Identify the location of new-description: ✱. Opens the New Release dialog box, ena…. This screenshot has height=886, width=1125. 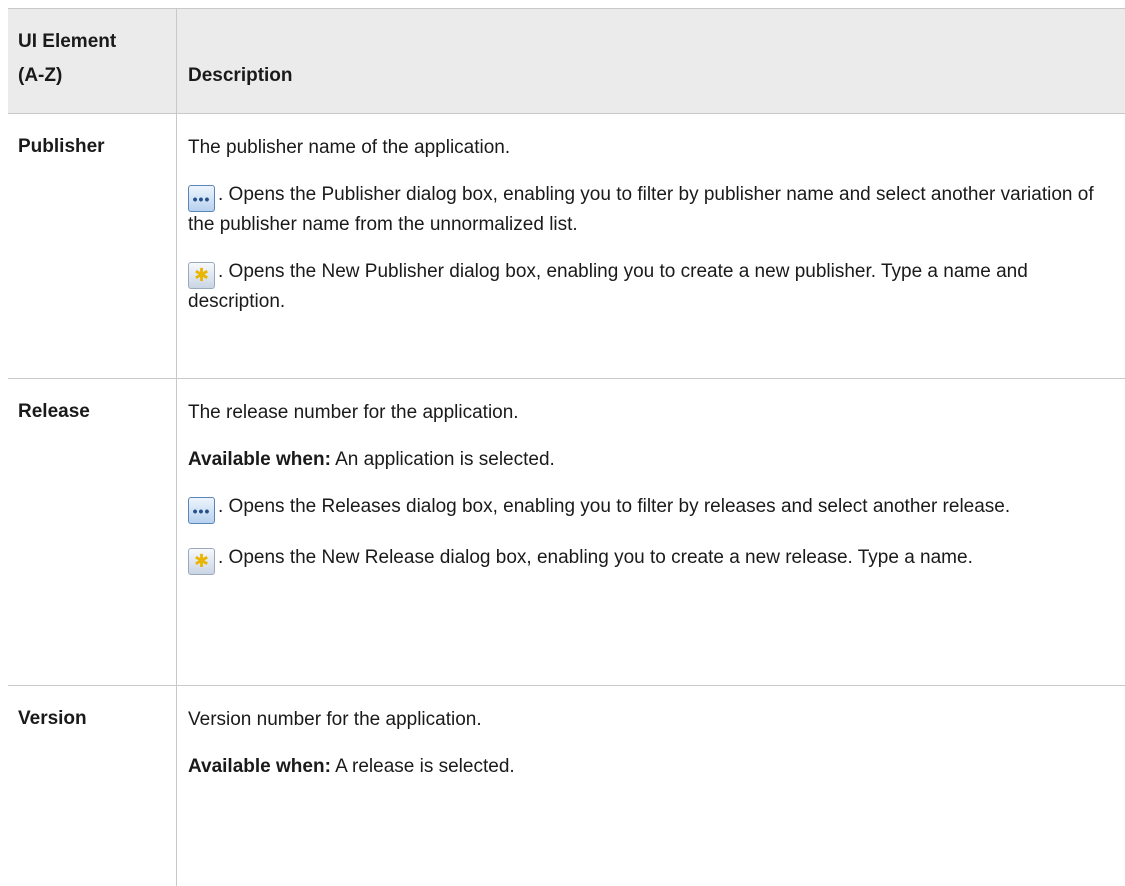
(651, 560).